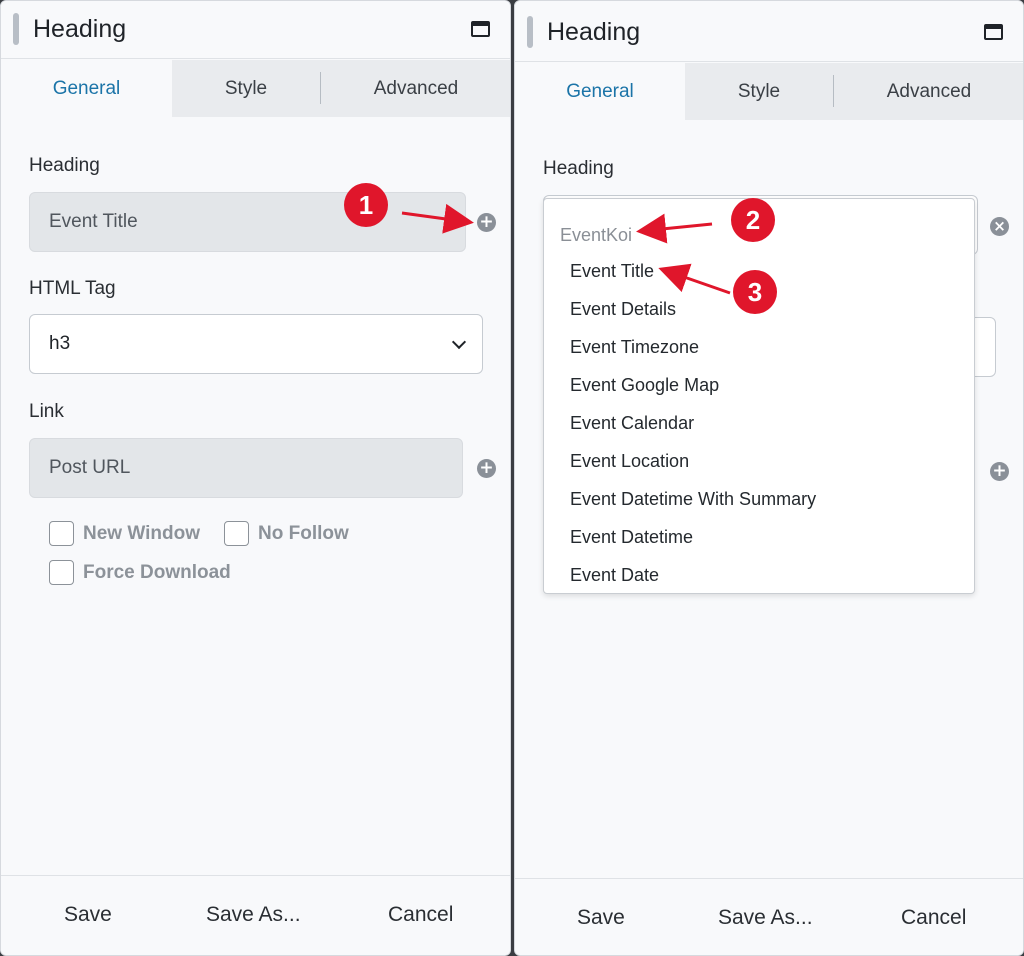  What do you see at coordinates (72, 288) in the screenshot?
I see `html-tag-label: HTML Tag` at bounding box center [72, 288].